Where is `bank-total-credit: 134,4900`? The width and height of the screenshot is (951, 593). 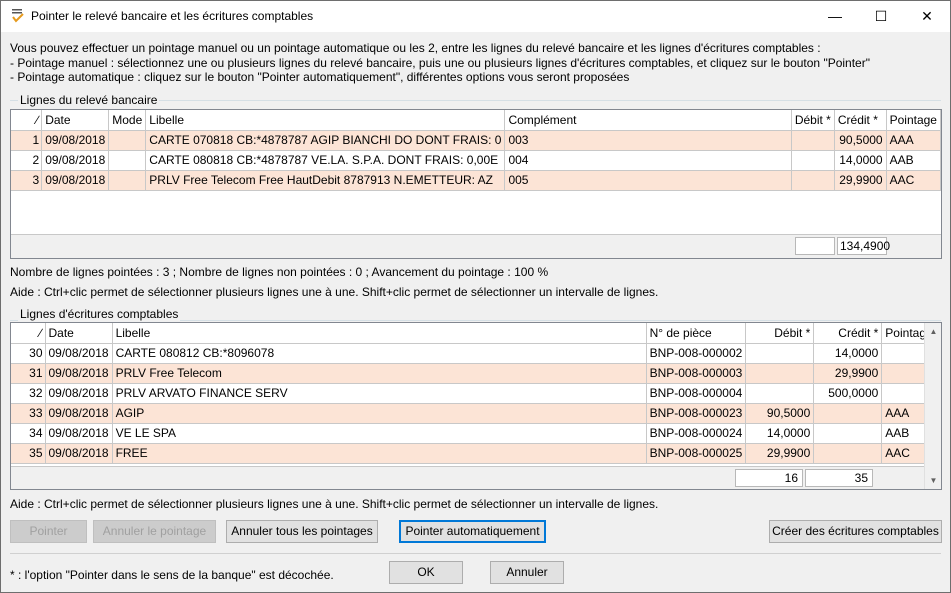
bank-total-credit: 134,4900 is located at coordinates (863, 246).